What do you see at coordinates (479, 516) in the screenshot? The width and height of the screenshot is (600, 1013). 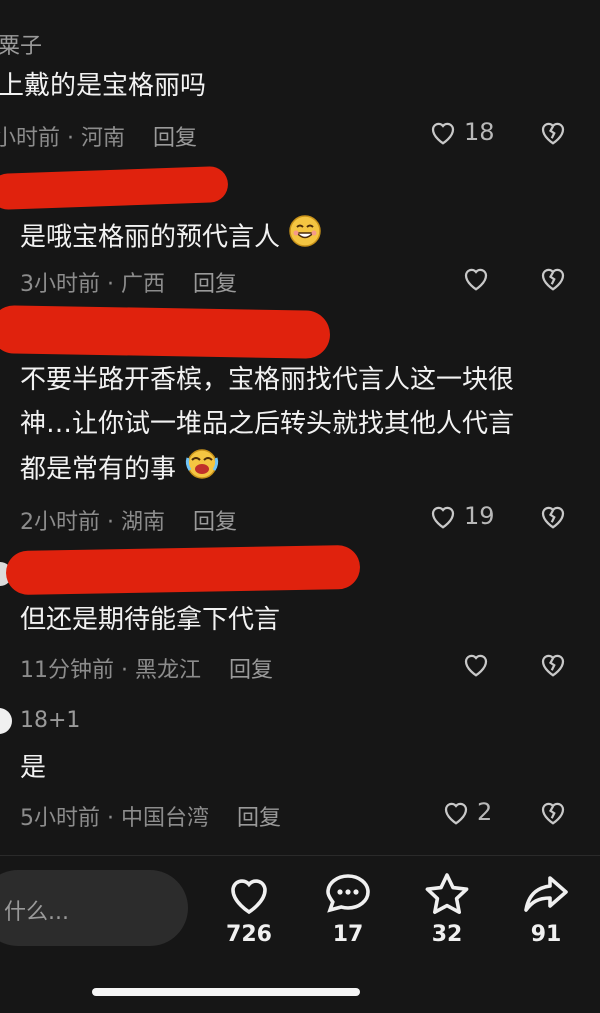 I see `like-count: 19` at bounding box center [479, 516].